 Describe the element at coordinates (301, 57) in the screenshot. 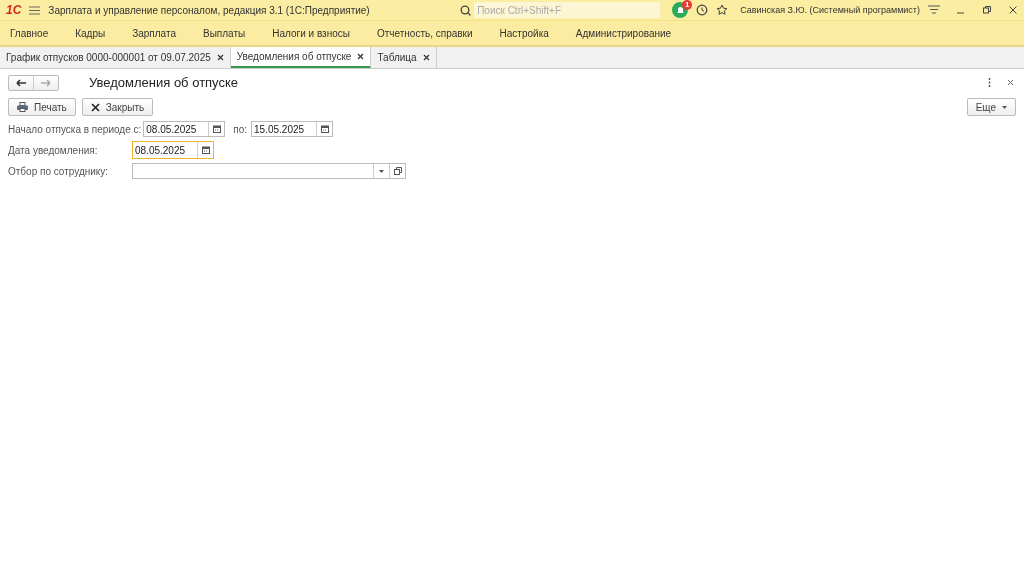

I see `tab: Уведомления об отпуске` at that location.